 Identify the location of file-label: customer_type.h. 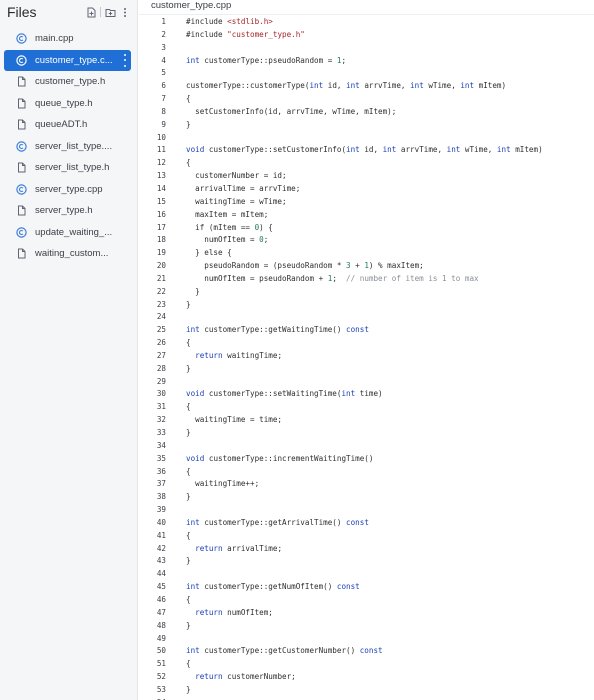
(70, 82).